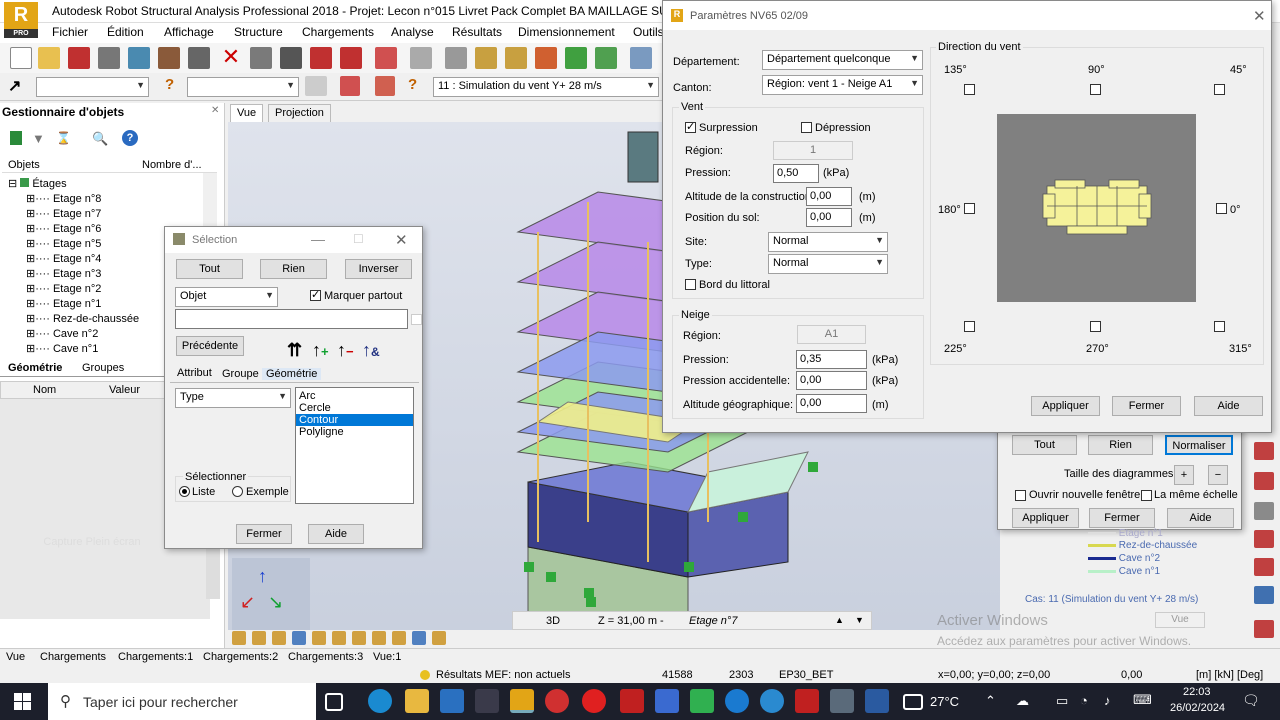 This screenshot has width=1280, height=720. I want to click on attribute-type-combo: Type ▼, so click(233, 398).